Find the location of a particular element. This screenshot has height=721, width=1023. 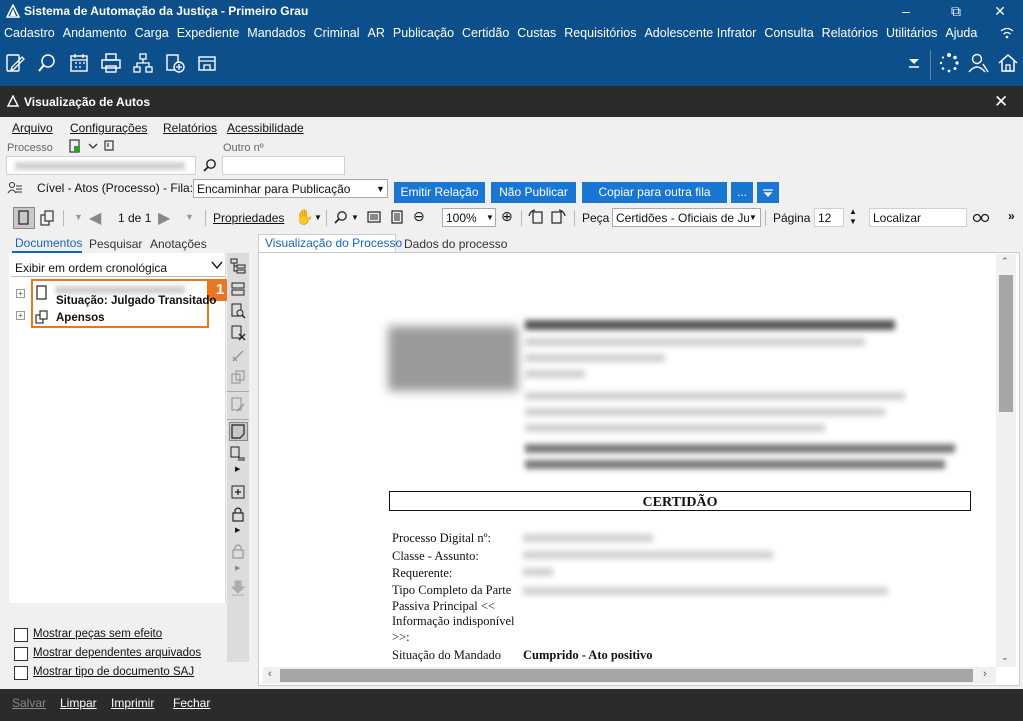

edit-icon is located at coordinates (15, 63).